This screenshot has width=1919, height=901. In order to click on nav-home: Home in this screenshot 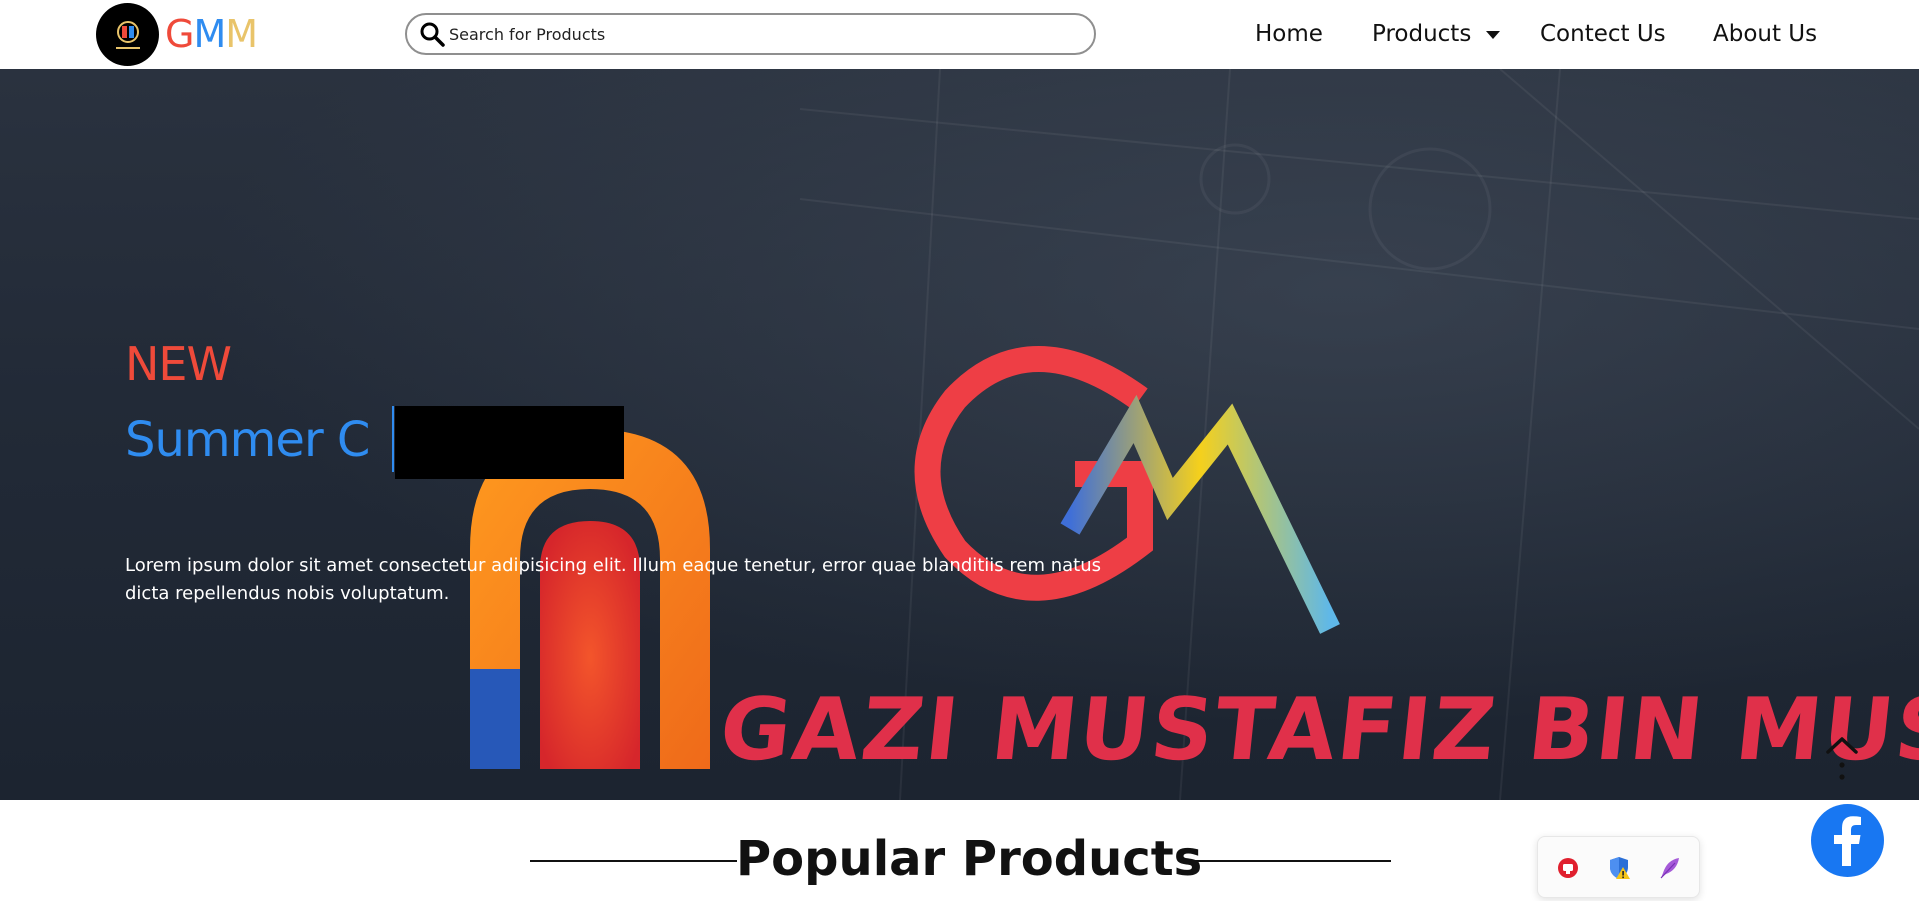, I will do `click(1289, 34)`.